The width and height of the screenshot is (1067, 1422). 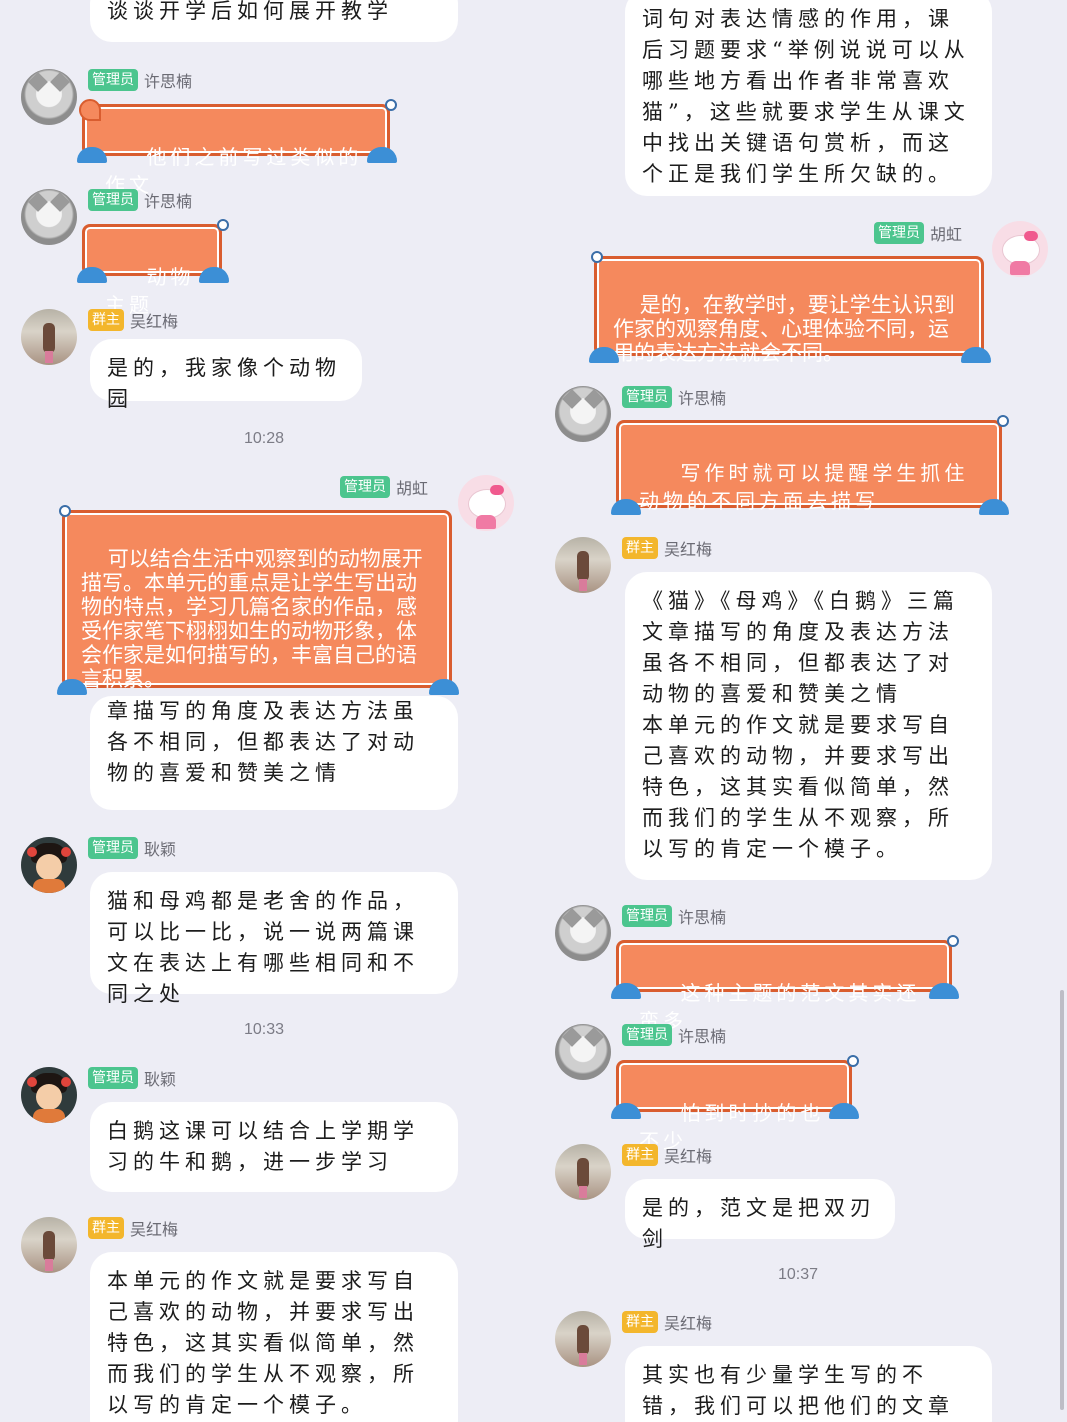 I want to click on sticker-message-bubble: 写作时就可以提醒学生抓住动物的不同方面去描写, so click(x=810, y=465).